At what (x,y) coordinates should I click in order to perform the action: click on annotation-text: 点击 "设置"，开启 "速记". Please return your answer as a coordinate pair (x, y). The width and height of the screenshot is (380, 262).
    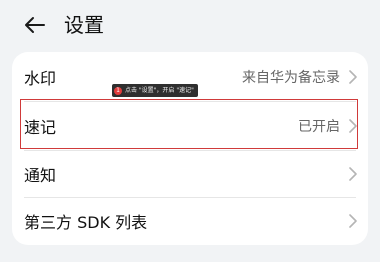
    Looking at the image, I should click on (159, 90).